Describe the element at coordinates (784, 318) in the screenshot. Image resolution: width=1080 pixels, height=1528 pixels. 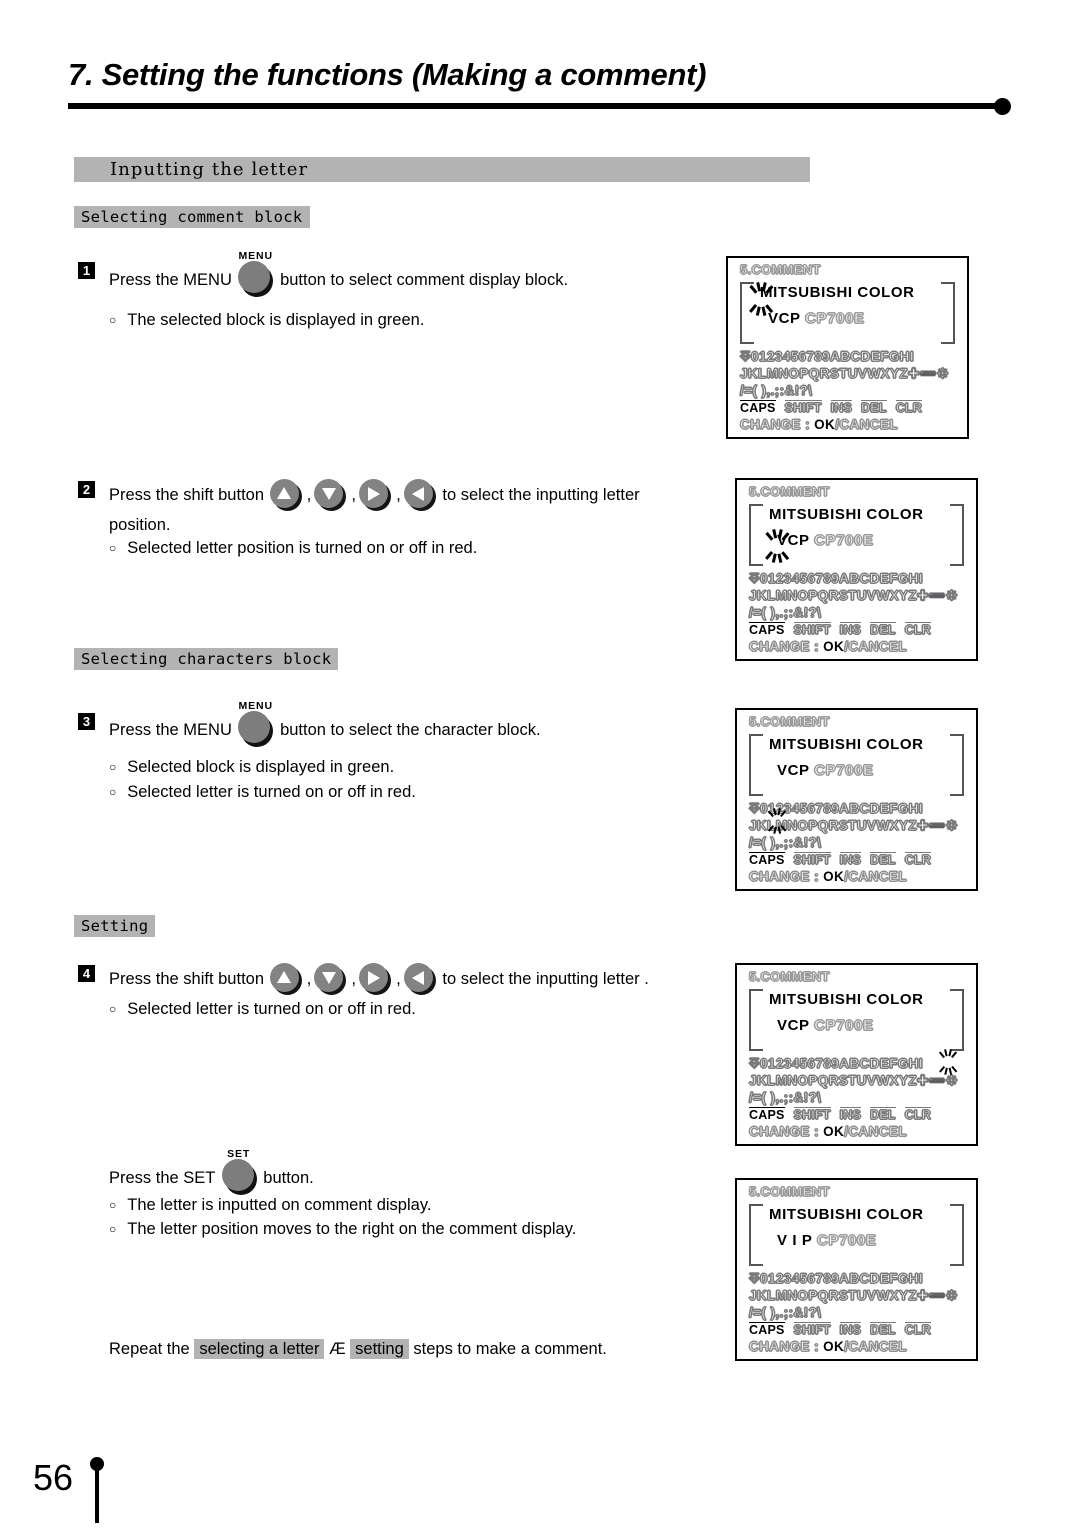
I see `comment-line-2-entered: VCP` at that location.